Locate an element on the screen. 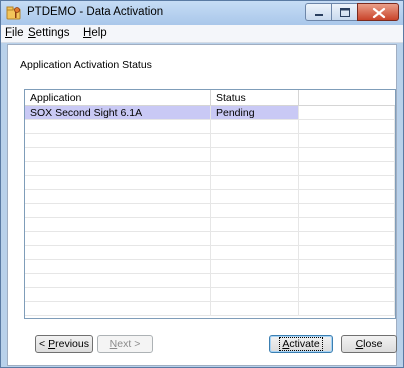 Image resolution: width=404 pixels, height=368 pixels. previous-button: < Previous is located at coordinates (64, 344).